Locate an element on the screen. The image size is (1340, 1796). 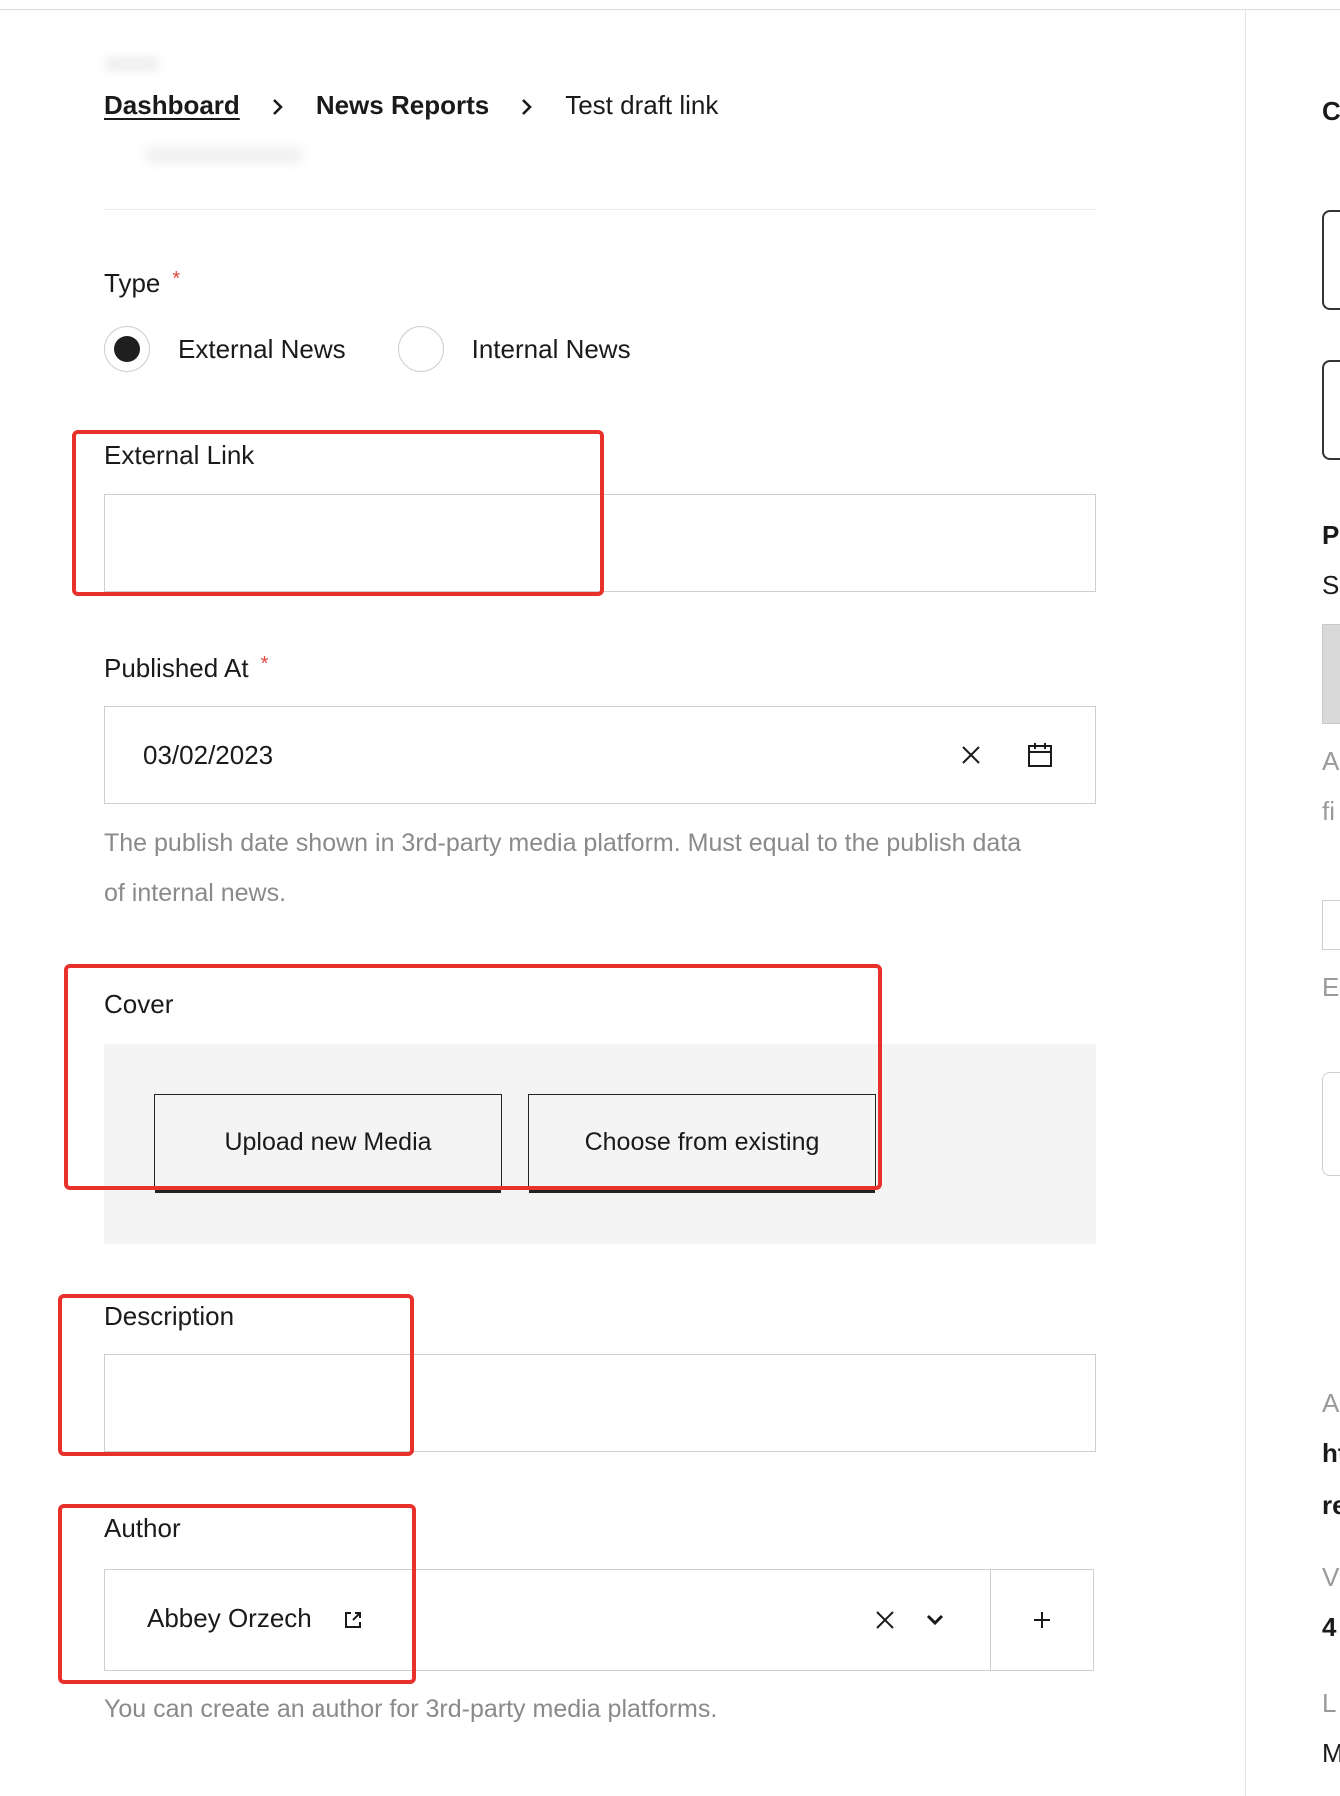
right-panel-divider is located at coordinates (1245, 903).